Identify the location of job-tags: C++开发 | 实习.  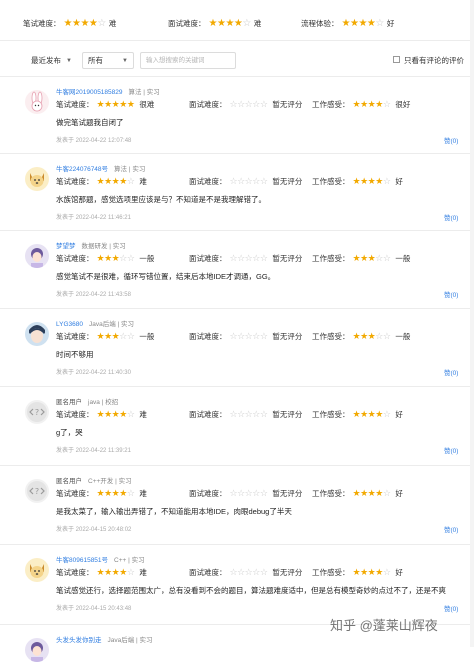
(110, 481).